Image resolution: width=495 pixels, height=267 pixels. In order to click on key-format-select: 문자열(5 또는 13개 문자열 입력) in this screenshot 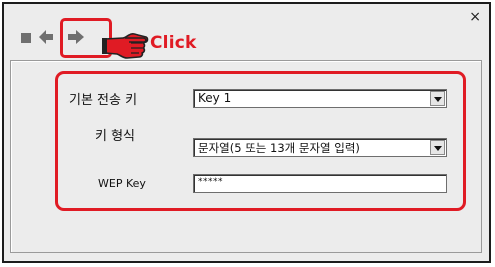, I will do `click(320, 147)`.